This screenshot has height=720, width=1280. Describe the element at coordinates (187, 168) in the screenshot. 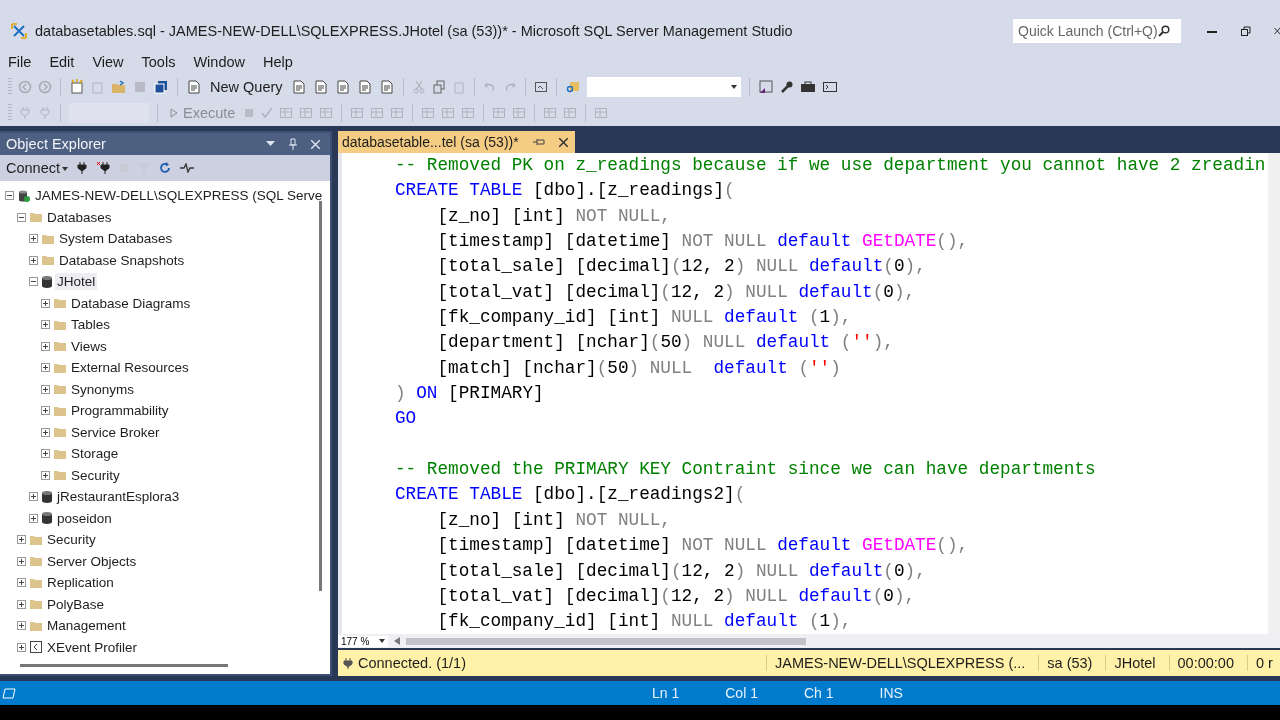

I see `activity-icon` at that location.